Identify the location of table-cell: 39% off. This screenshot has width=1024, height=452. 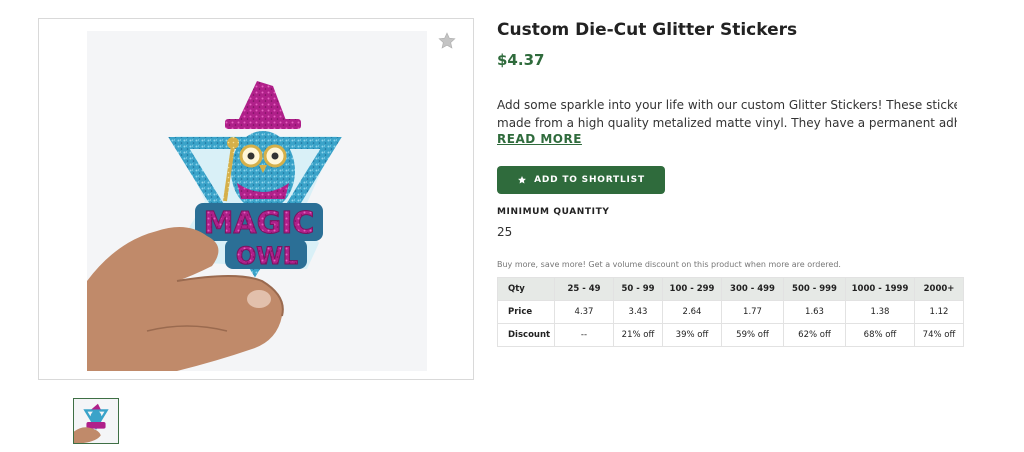
(692, 335).